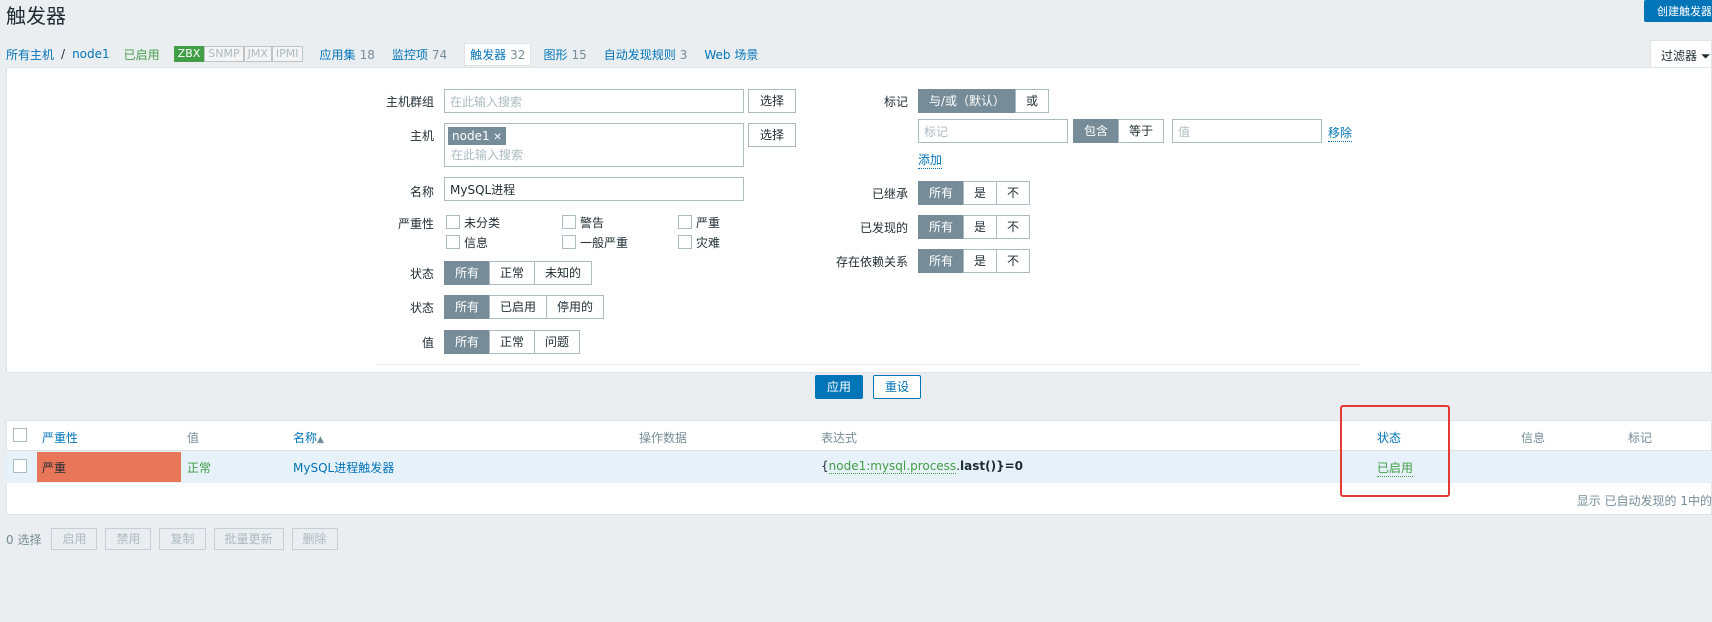 Image resolution: width=1712 pixels, height=622 pixels. Describe the element at coordinates (419, 54) in the screenshot. I see `nav-items: 监控项 74` at that location.